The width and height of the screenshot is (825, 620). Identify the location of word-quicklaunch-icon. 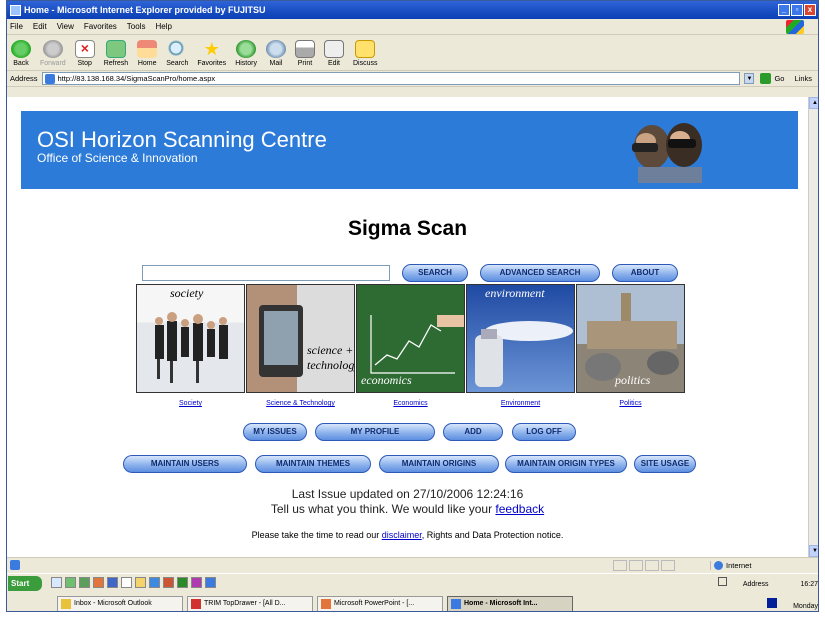
(112, 582).